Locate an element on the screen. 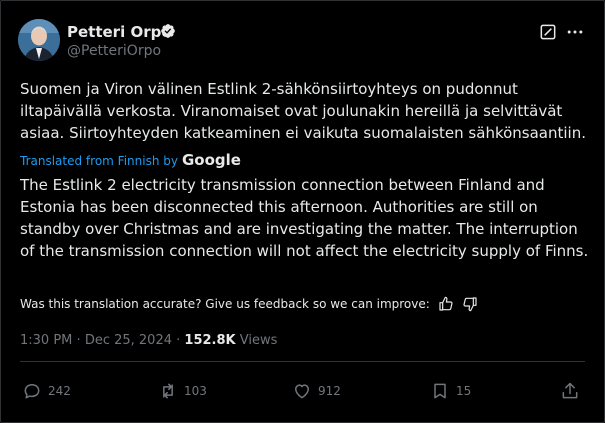 The height and width of the screenshot is (423, 605). translated-from-link: Translated from Finnish by is located at coordinates (99, 161).